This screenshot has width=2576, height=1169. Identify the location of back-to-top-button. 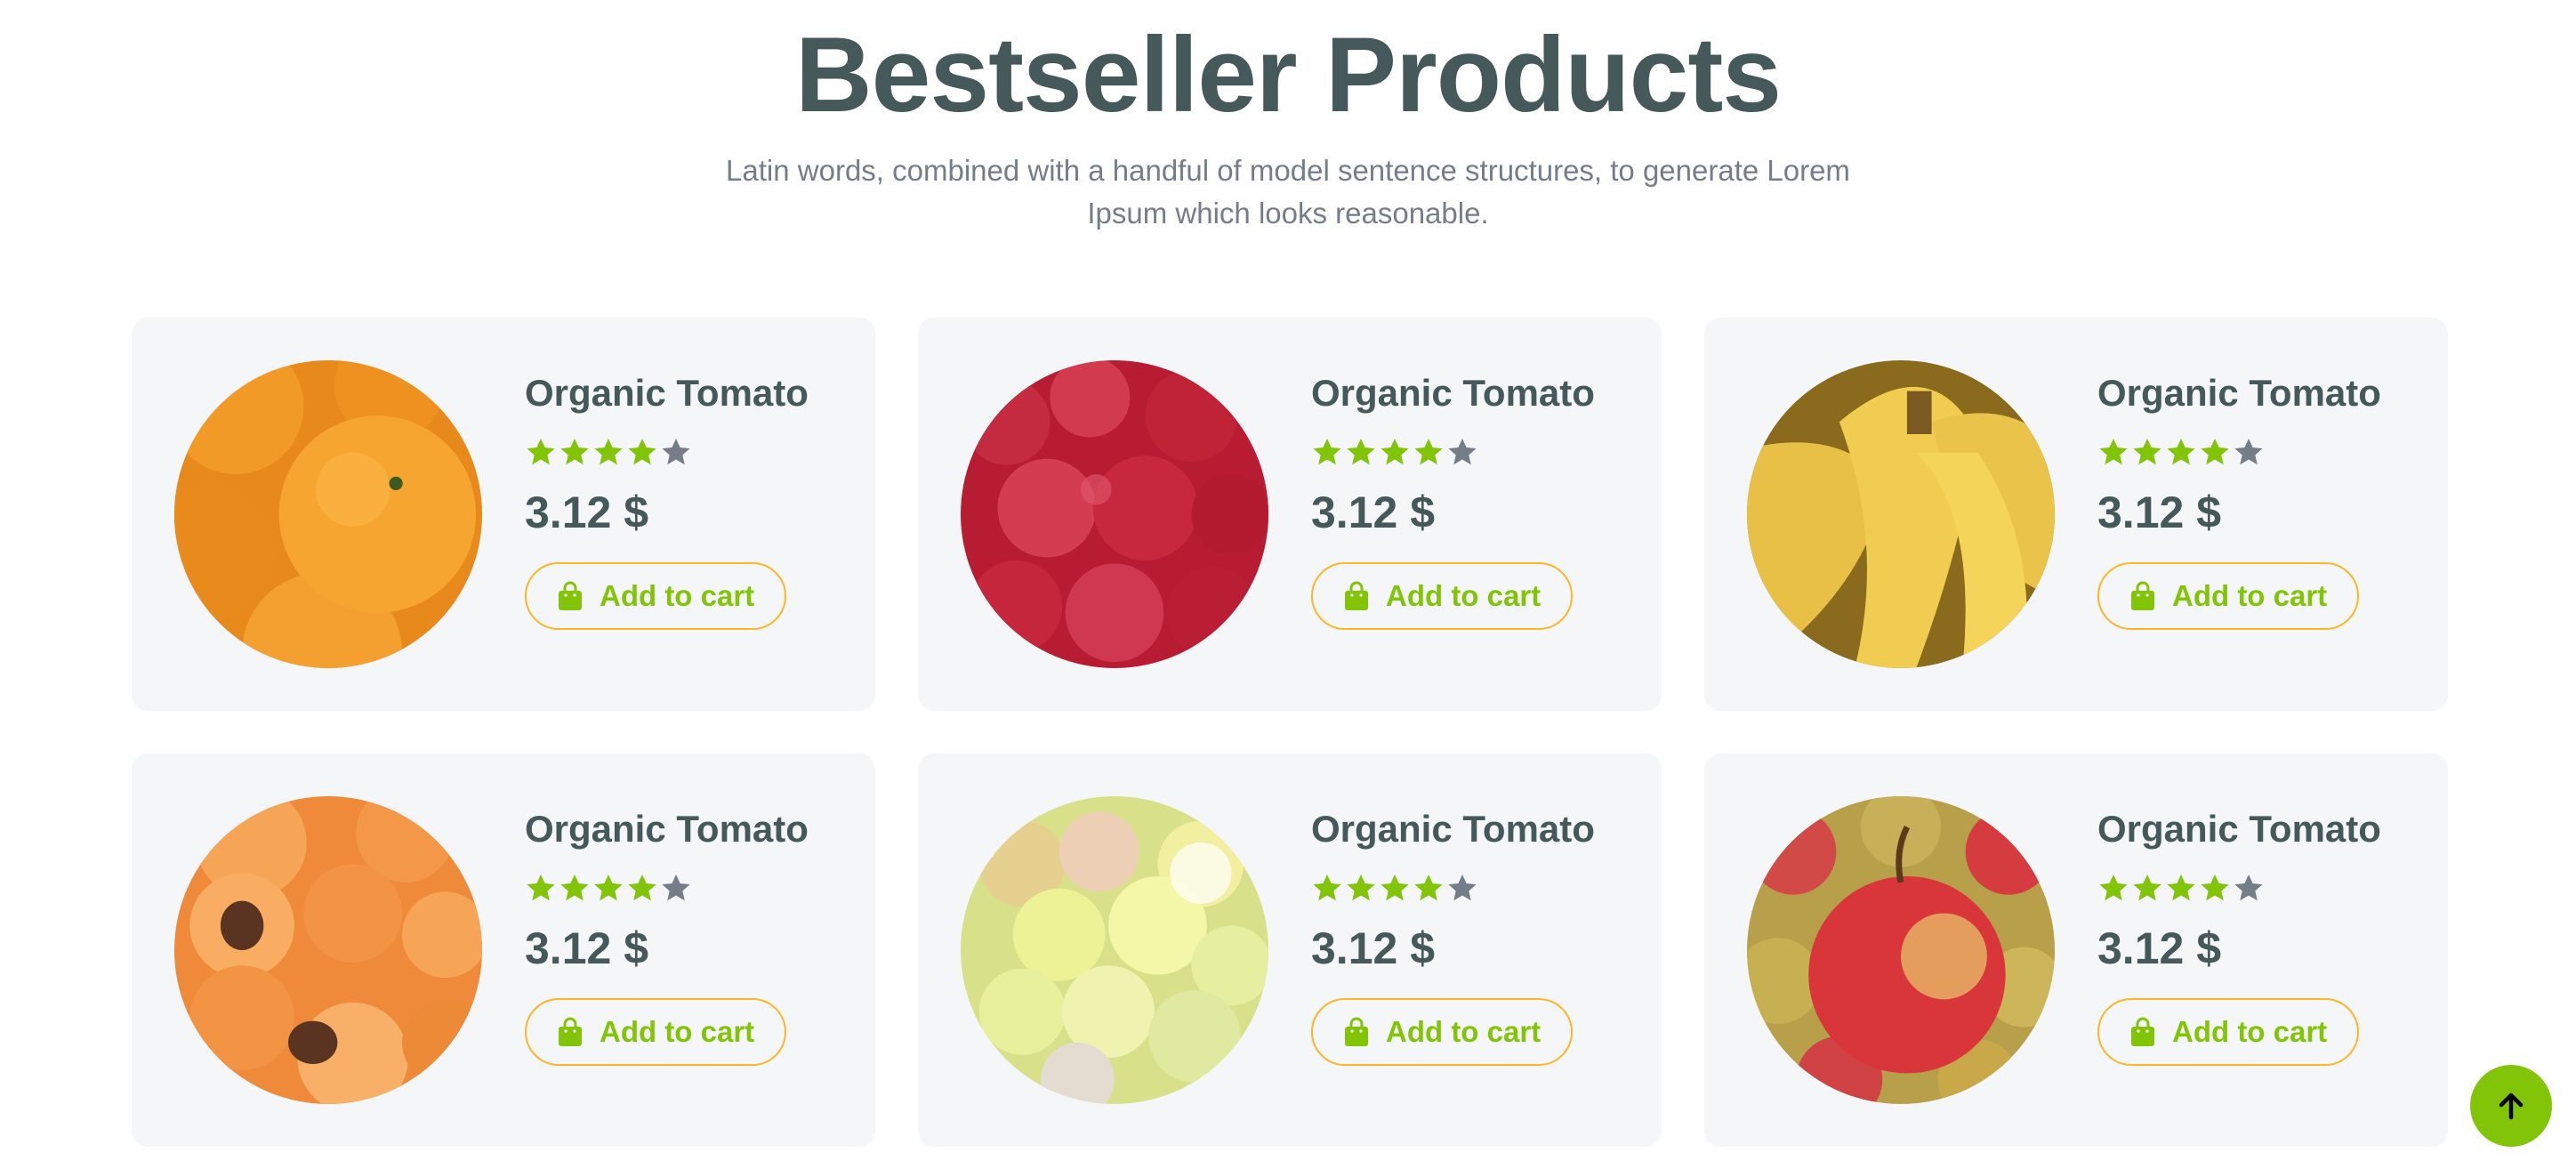
(2511, 1106).